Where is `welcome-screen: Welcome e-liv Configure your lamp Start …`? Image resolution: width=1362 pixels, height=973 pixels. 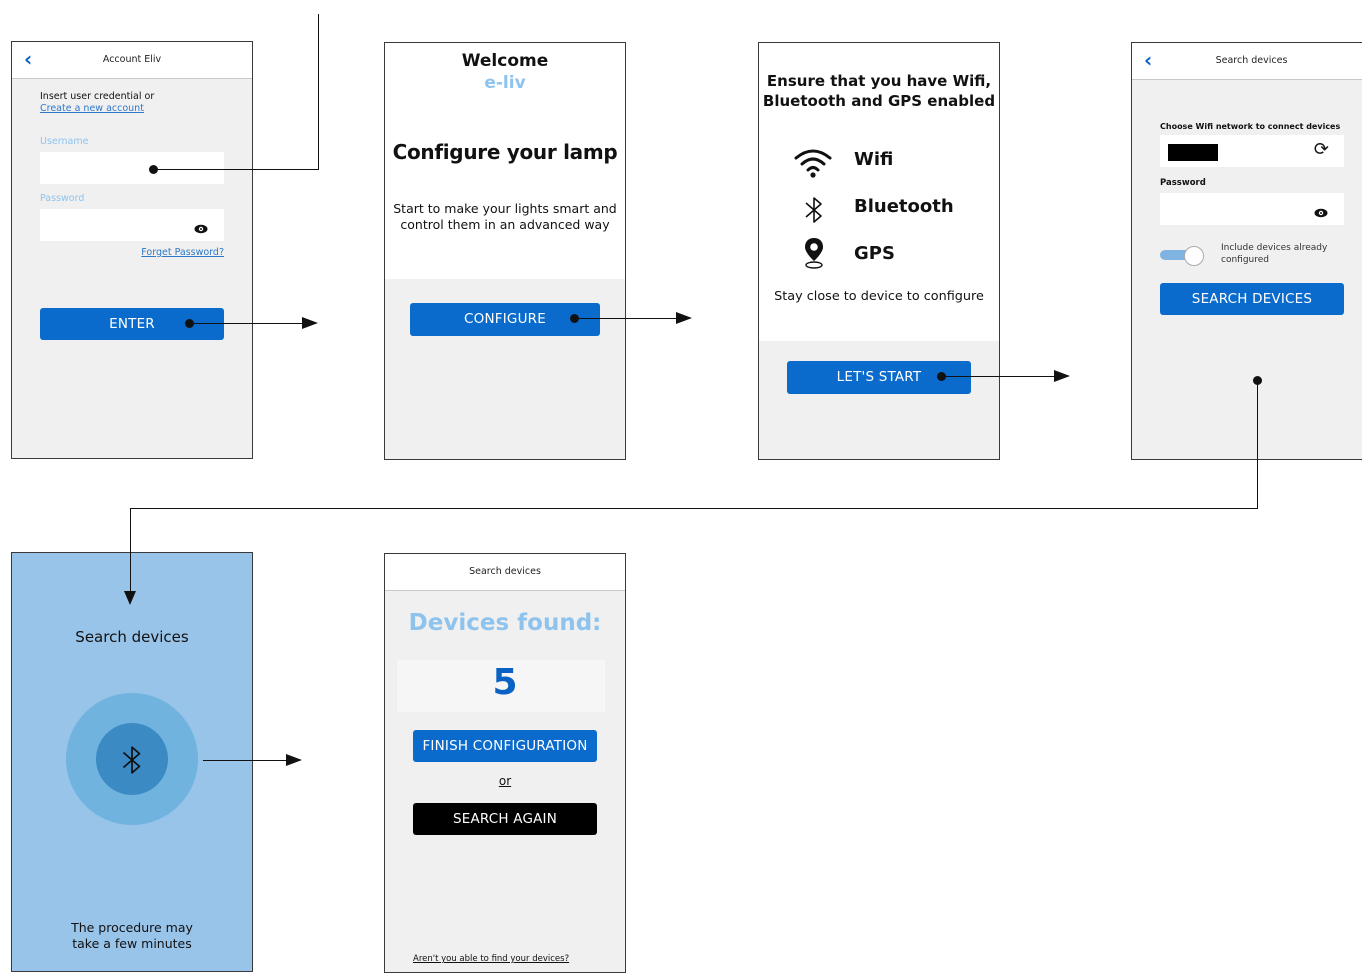 welcome-screen: Welcome e-liv Configure your lamp Start … is located at coordinates (505, 251).